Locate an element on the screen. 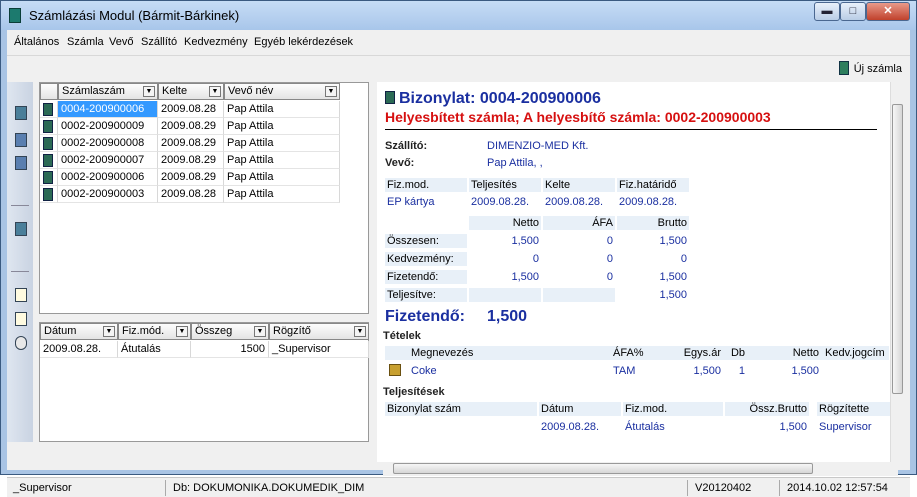 The width and height of the screenshot is (917, 497). invoice-number: 0002-200900007 is located at coordinates (108, 160).